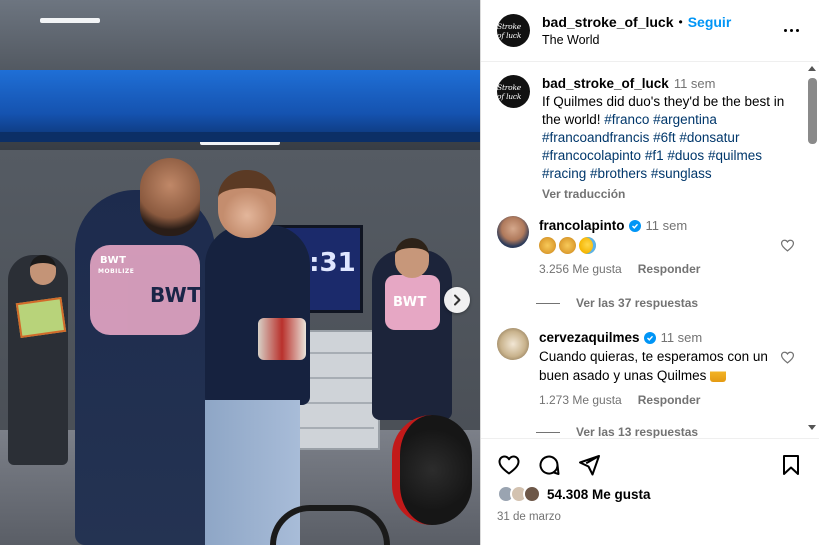  Describe the element at coordinates (660, 40) in the screenshot. I see `post-location: The World` at that location.